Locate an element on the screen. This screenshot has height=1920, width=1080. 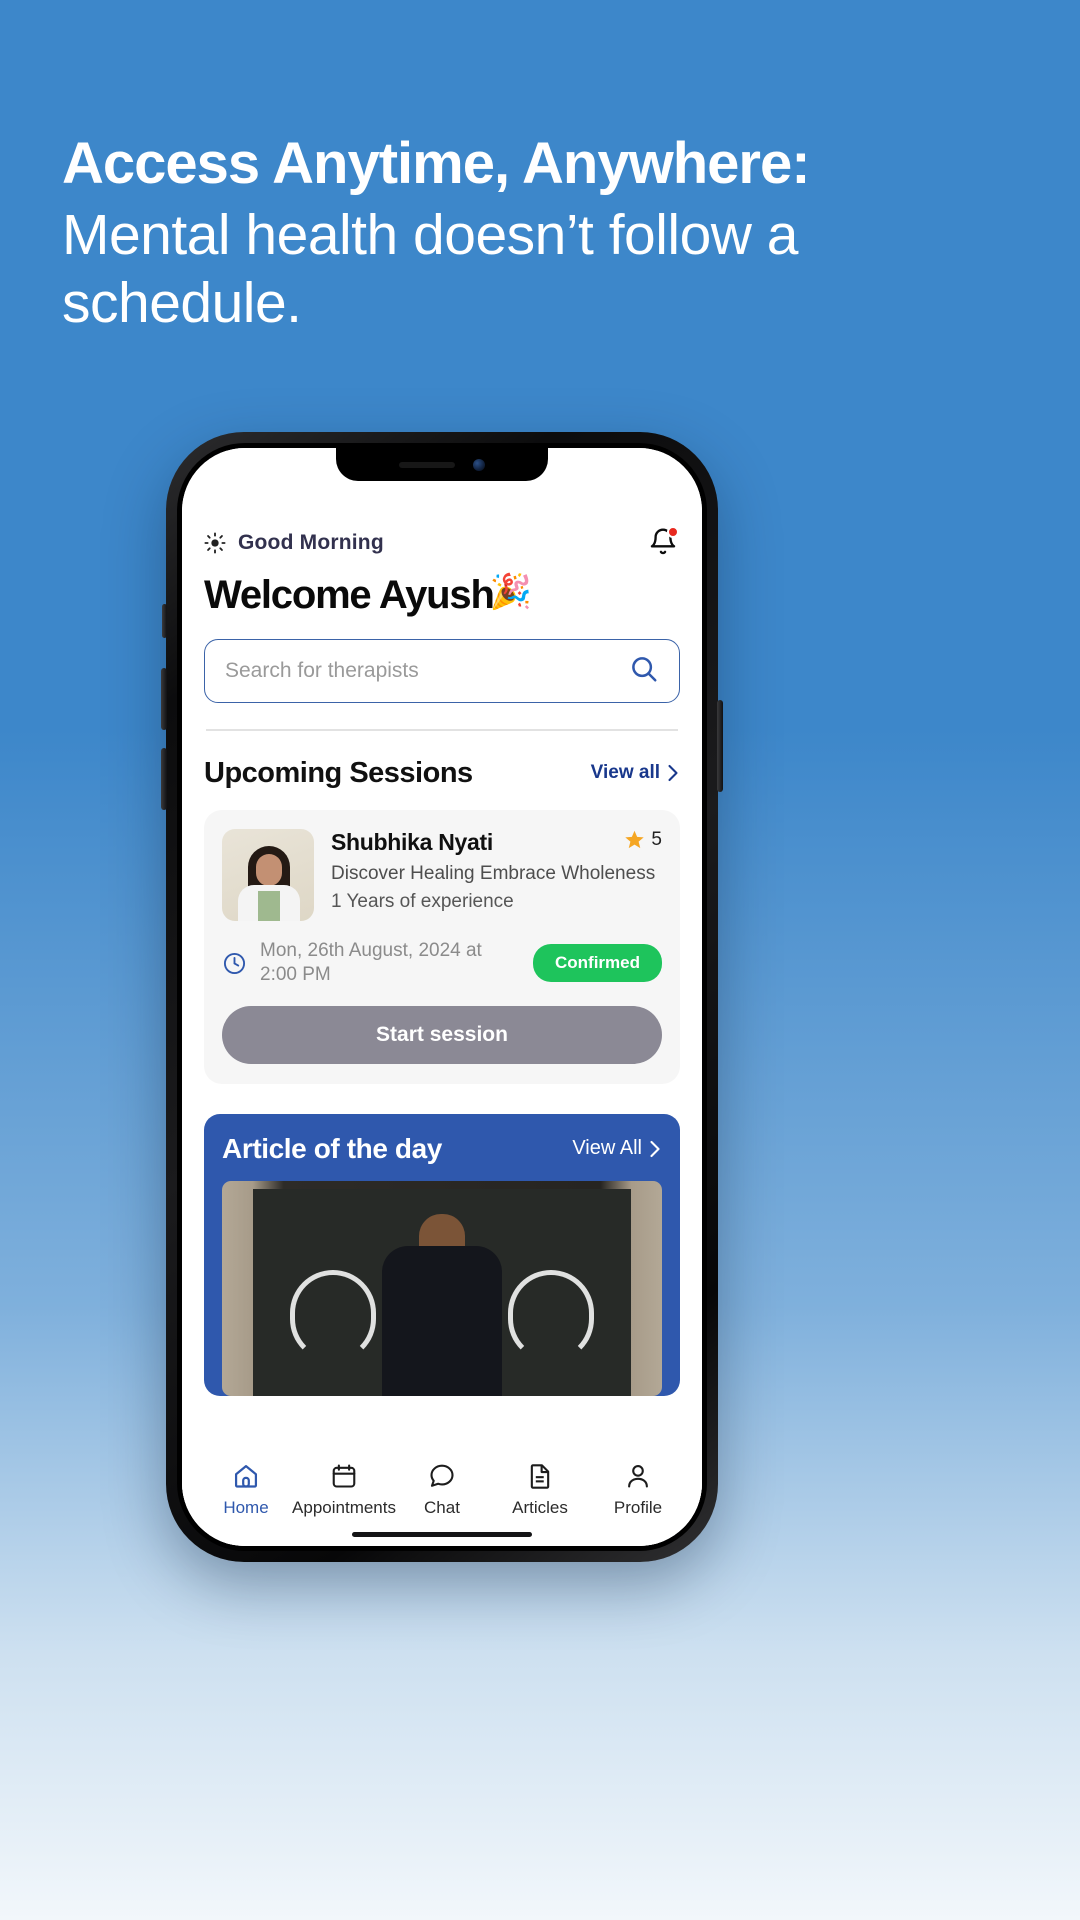
therapist-tagline: Discover Healing Embrace Wholeness is located at coordinates (493, 873).